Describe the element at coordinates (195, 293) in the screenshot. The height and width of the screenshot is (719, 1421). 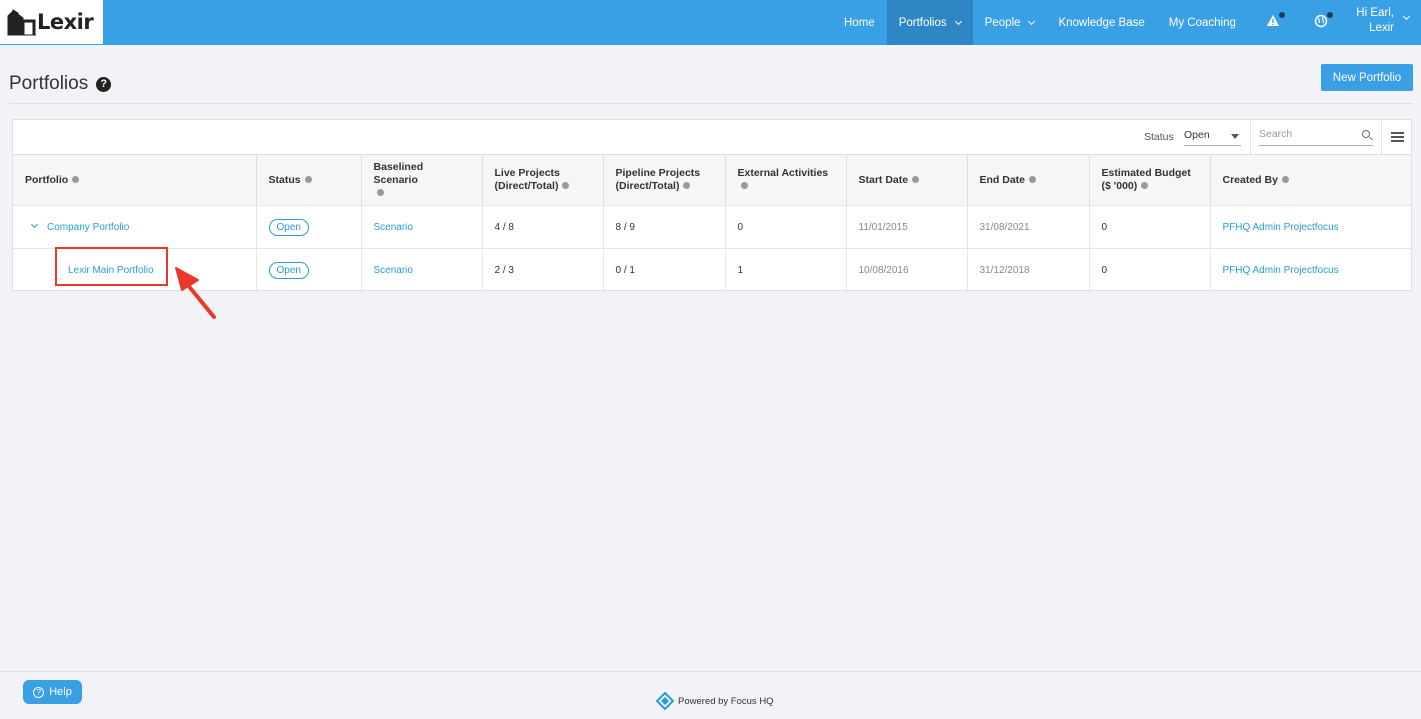
I see `annotation-arrow-icon` at that location.